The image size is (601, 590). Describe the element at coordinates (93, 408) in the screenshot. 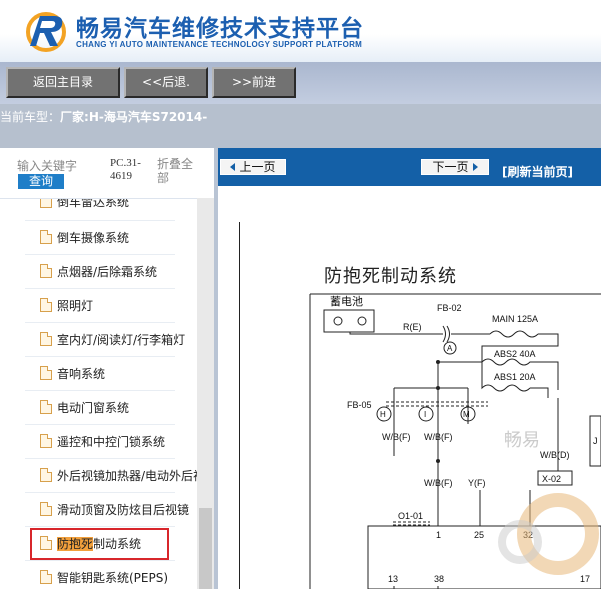

I see `tree-item-label: 电动门窗系统` at that location.